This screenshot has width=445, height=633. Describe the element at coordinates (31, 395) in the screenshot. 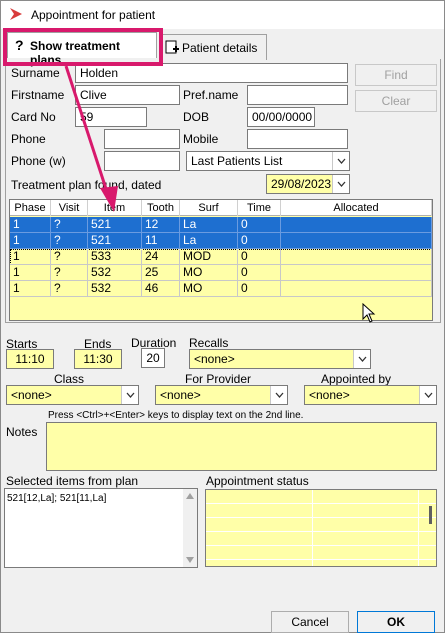

I see `class-value: <none>` at that location.